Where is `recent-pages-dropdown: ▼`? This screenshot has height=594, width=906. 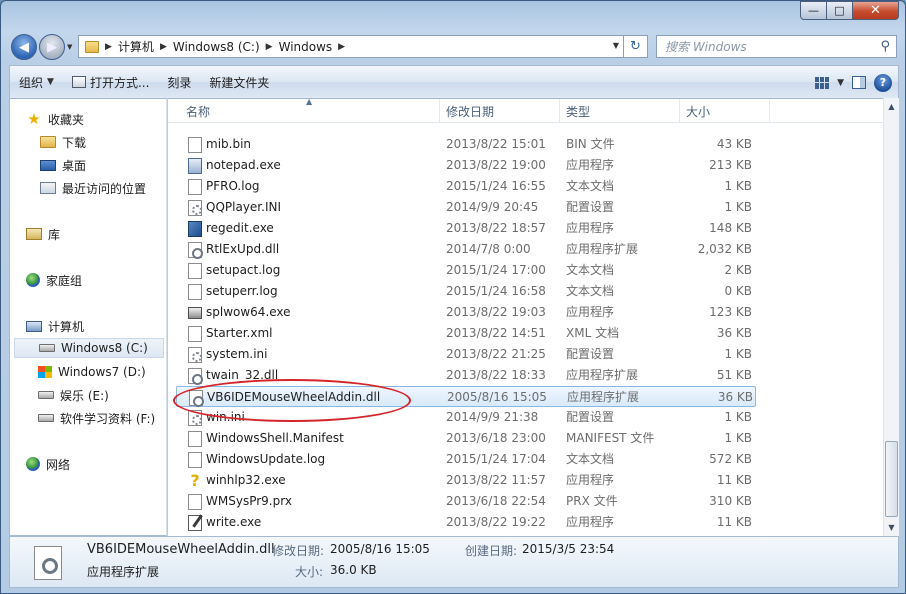
recent-pages-dropdown: ▼ is located at coordinates (69, 47).